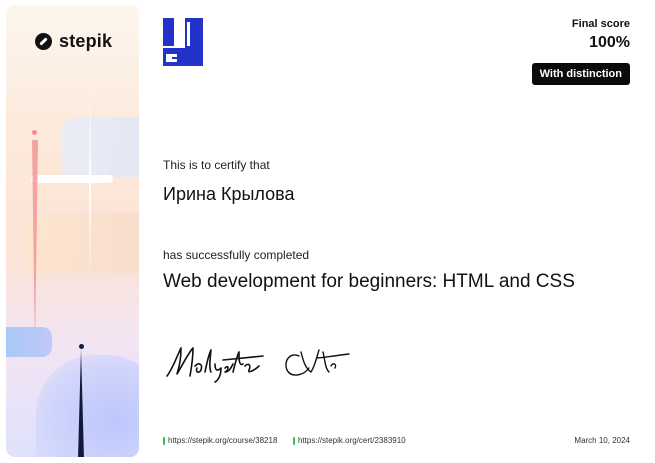 The width and height of the screenshot is (655, 463). What do you see at coordinates (229, 194) in the screenshot?
I see `recipient-name: Ирина Крылова` at bounding box center [229, 194].